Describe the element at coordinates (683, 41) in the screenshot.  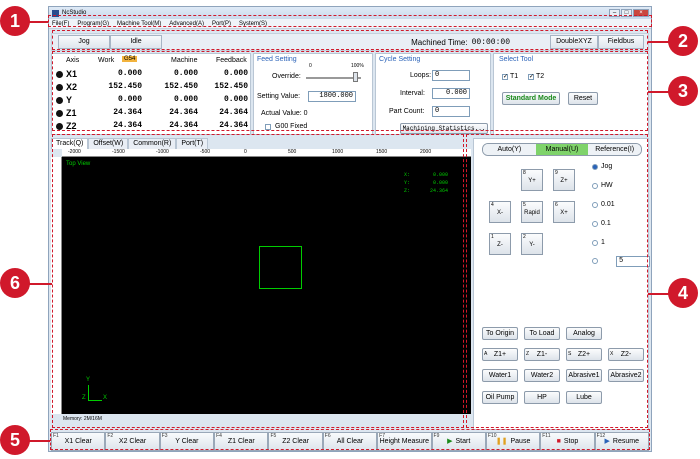
I see `callout-2: 2` at that location.